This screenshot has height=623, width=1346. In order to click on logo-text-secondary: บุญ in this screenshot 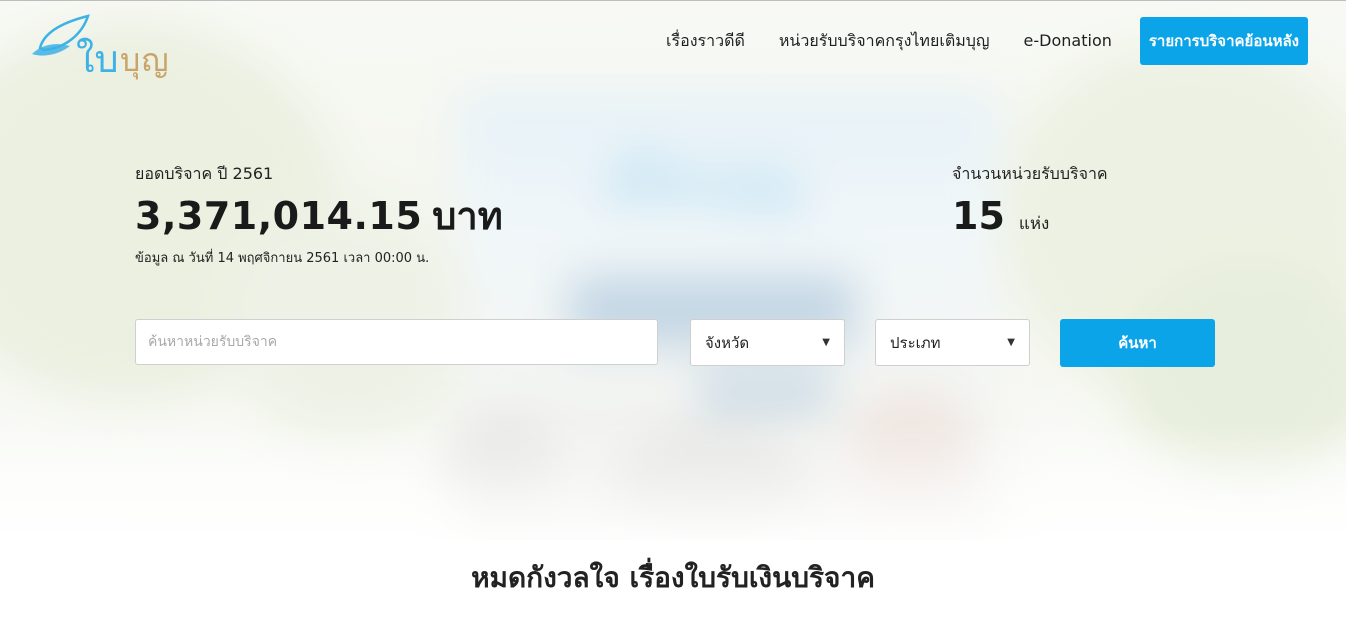, I will do `click(145, 60)`.